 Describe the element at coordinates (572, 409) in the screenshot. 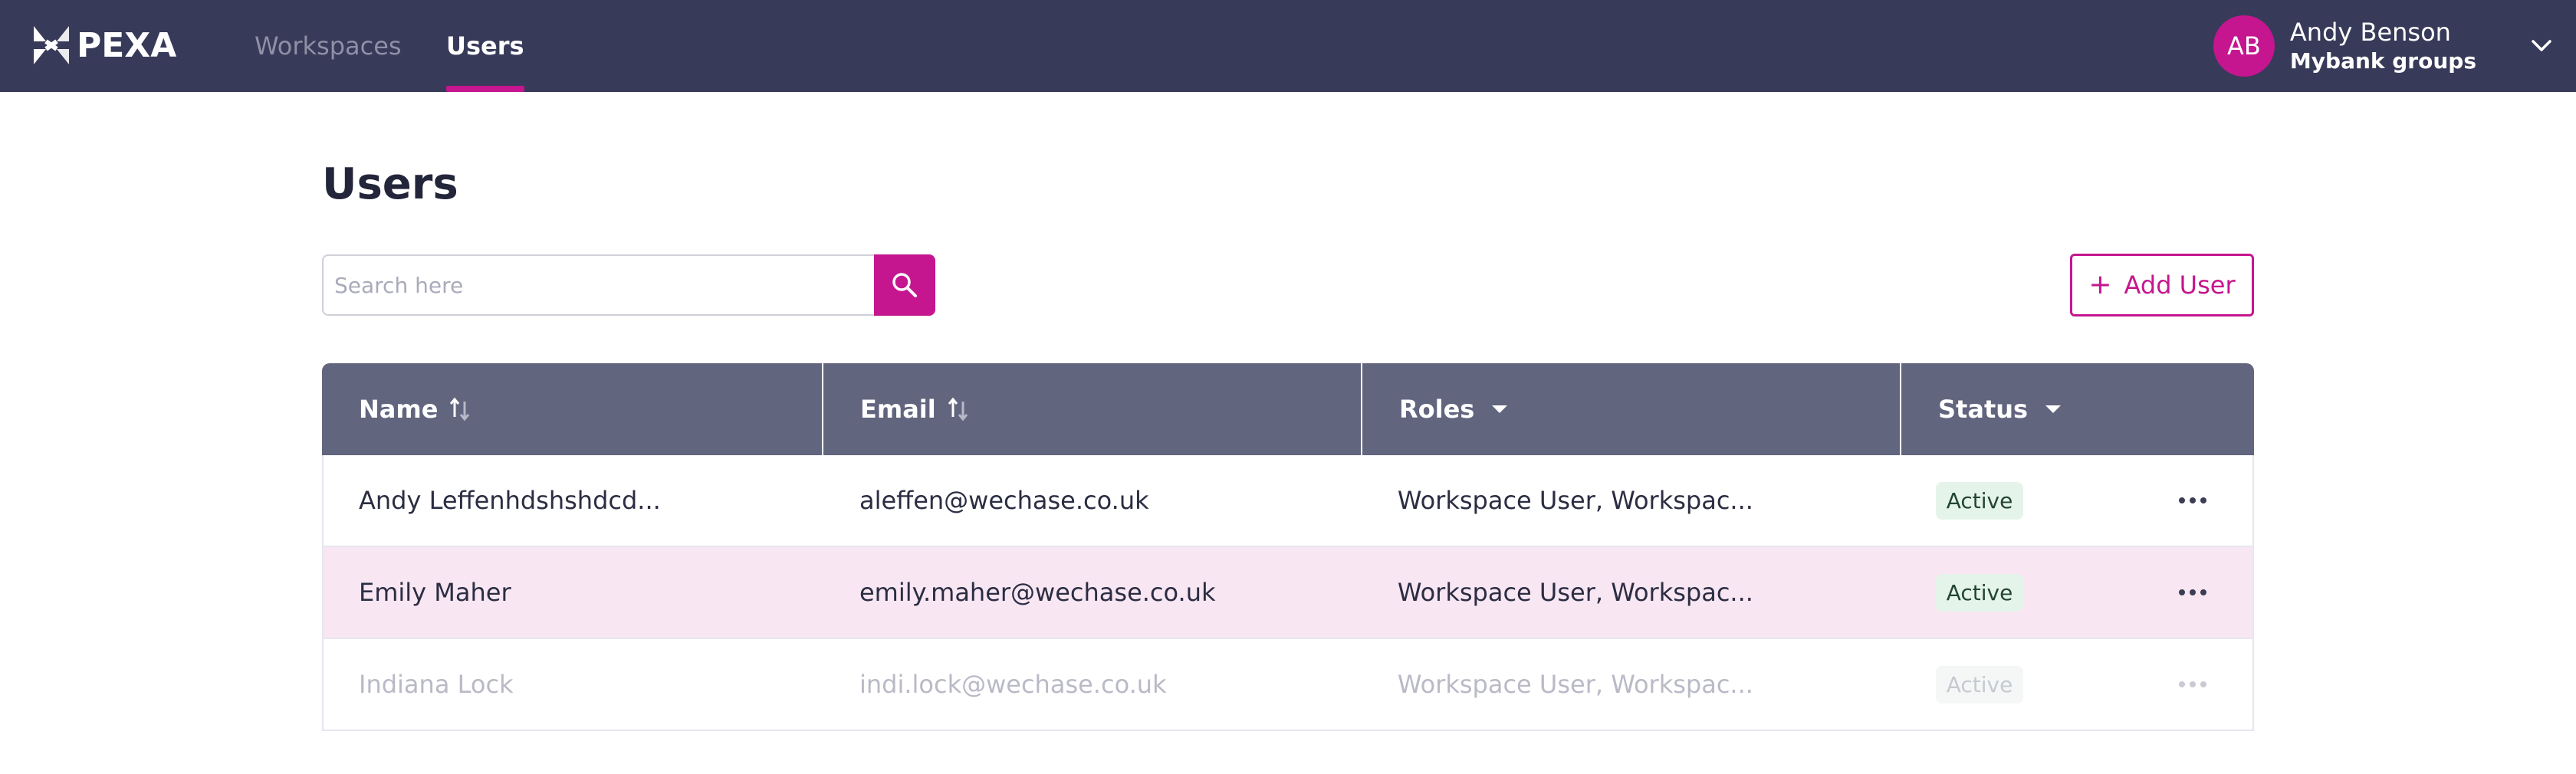

I see `column-header-name: Name` at that location.